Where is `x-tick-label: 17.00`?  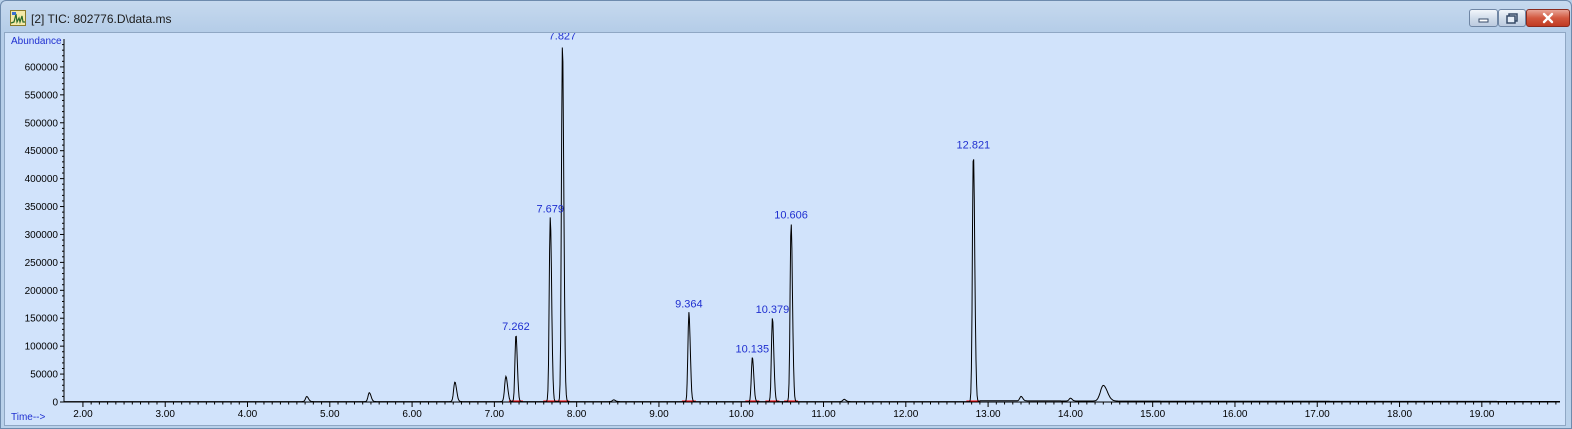 x-tick-label: 17.00 is located at coordinates (1317, 414).